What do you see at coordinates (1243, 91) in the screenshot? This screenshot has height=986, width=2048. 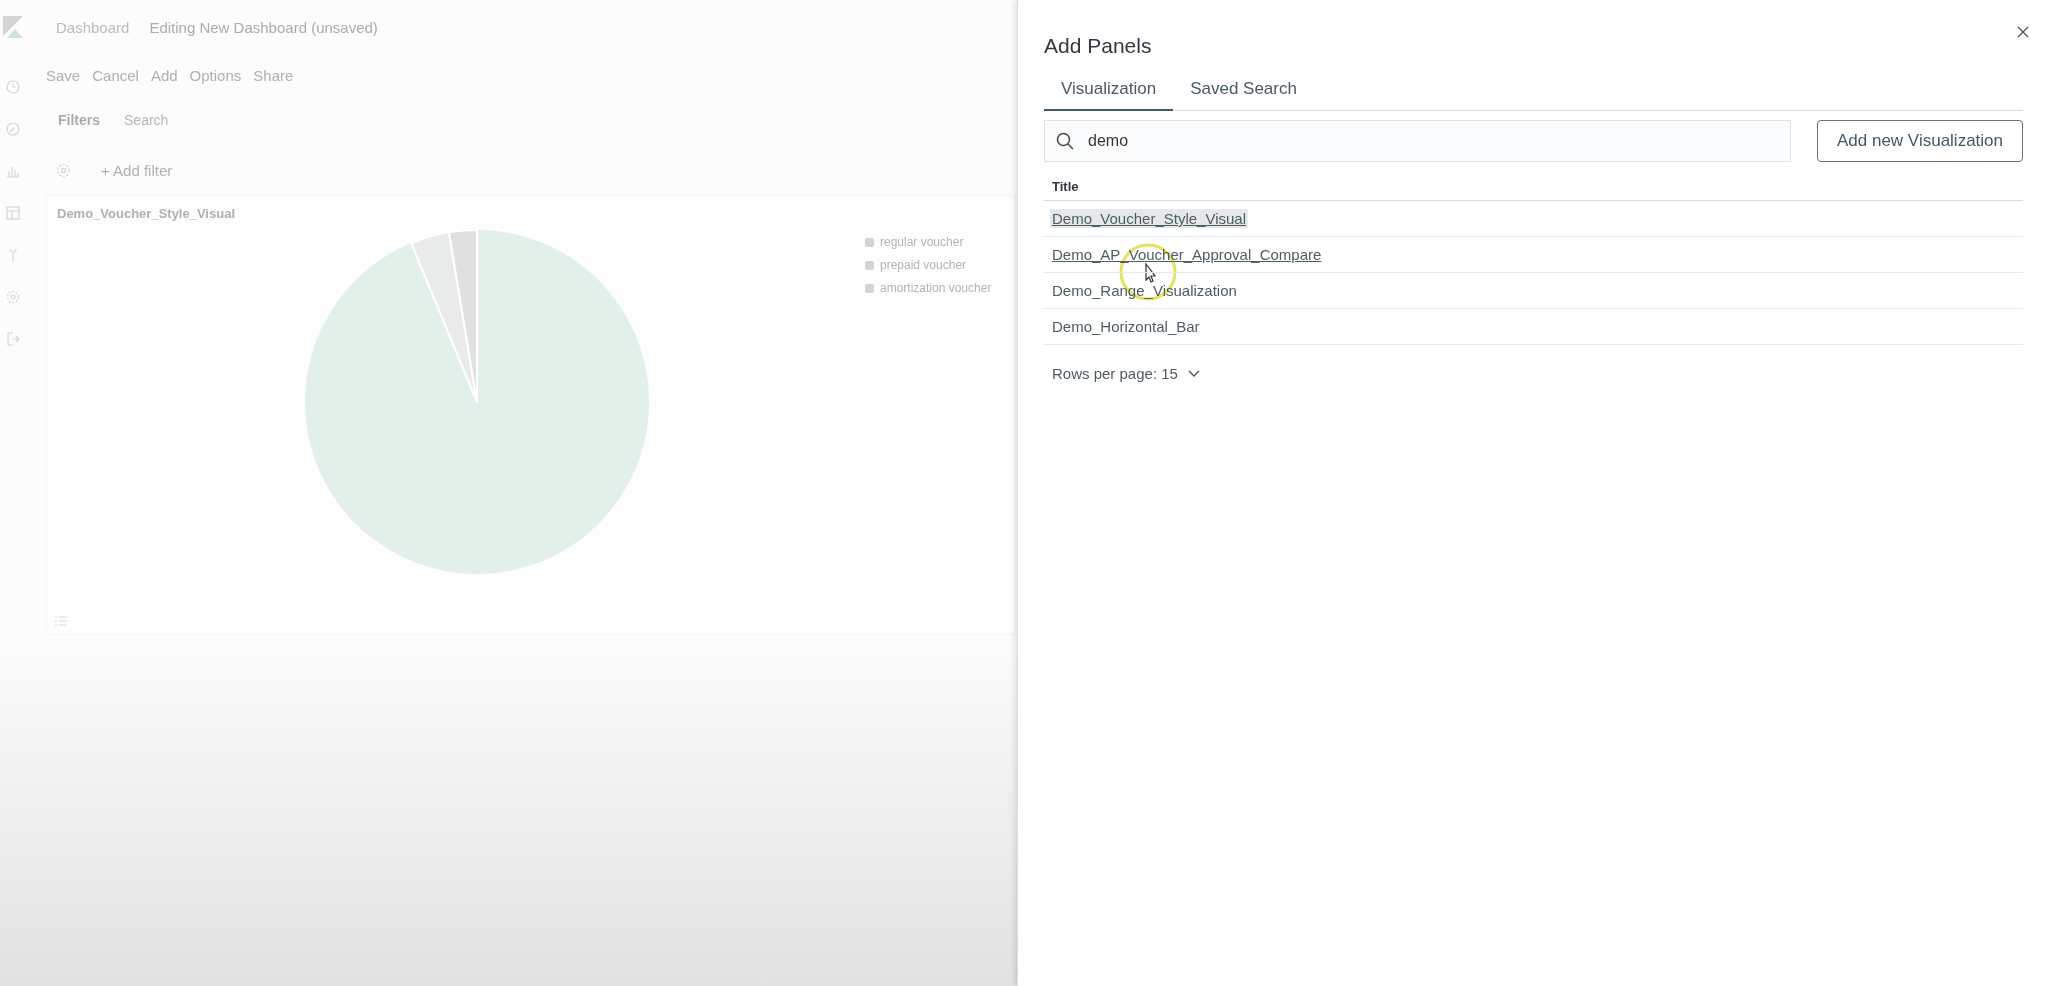 I see `tab: Saved Search` at bounding box center [1243, 91].